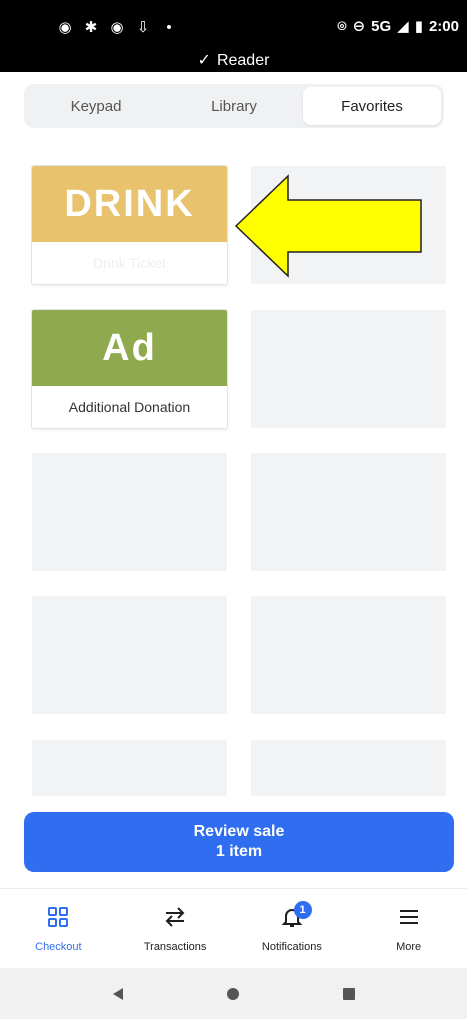 Image resolution: width=467 pixels, height=1019 pixels. I want to click on system-nav-bar, so click(233, 993).